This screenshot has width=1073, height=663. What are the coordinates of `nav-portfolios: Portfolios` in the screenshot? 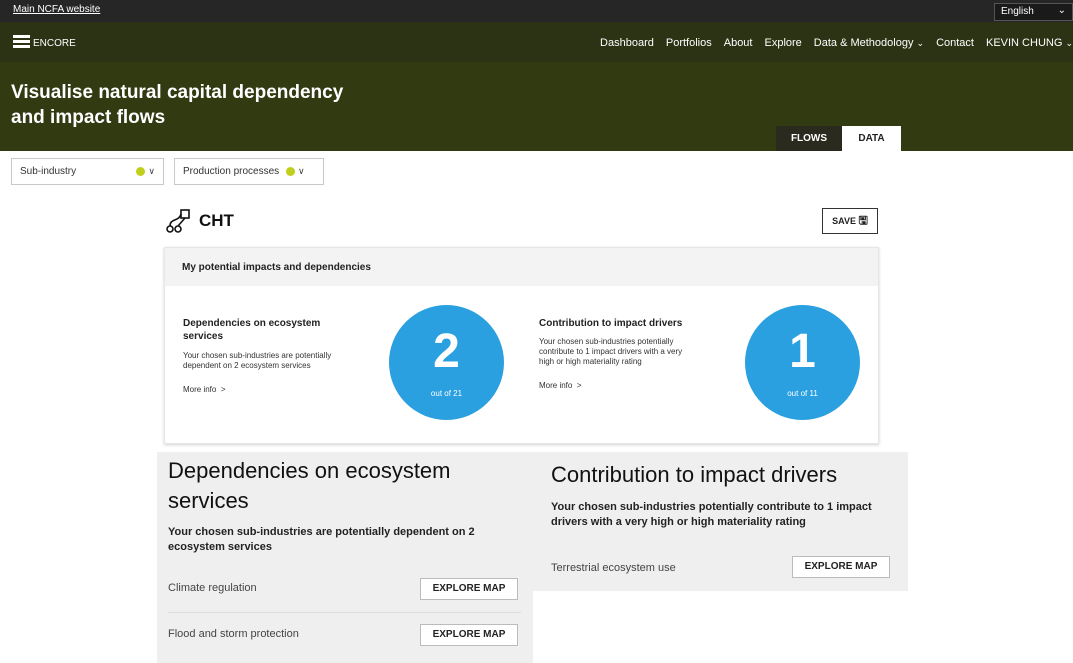 It's located at (689, 43).